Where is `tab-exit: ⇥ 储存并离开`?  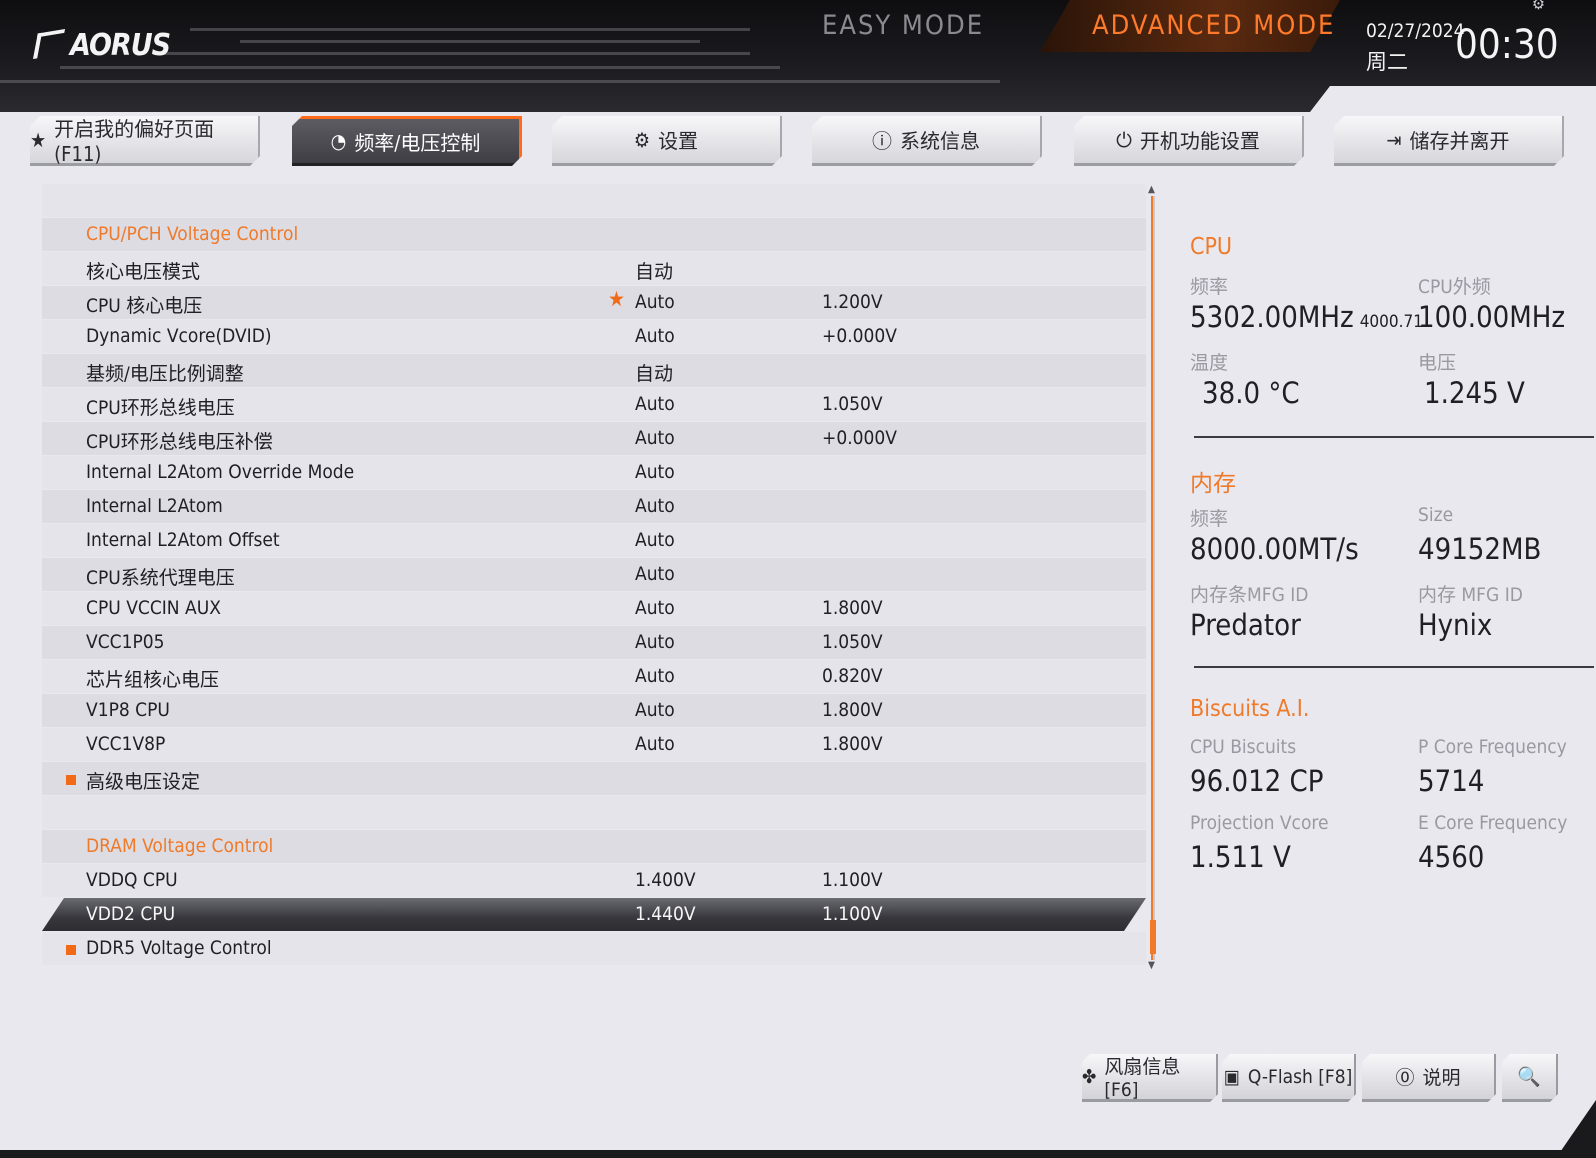 tab-exit: ⇥ 储存并离开 is located at coordinates (1449, 141).